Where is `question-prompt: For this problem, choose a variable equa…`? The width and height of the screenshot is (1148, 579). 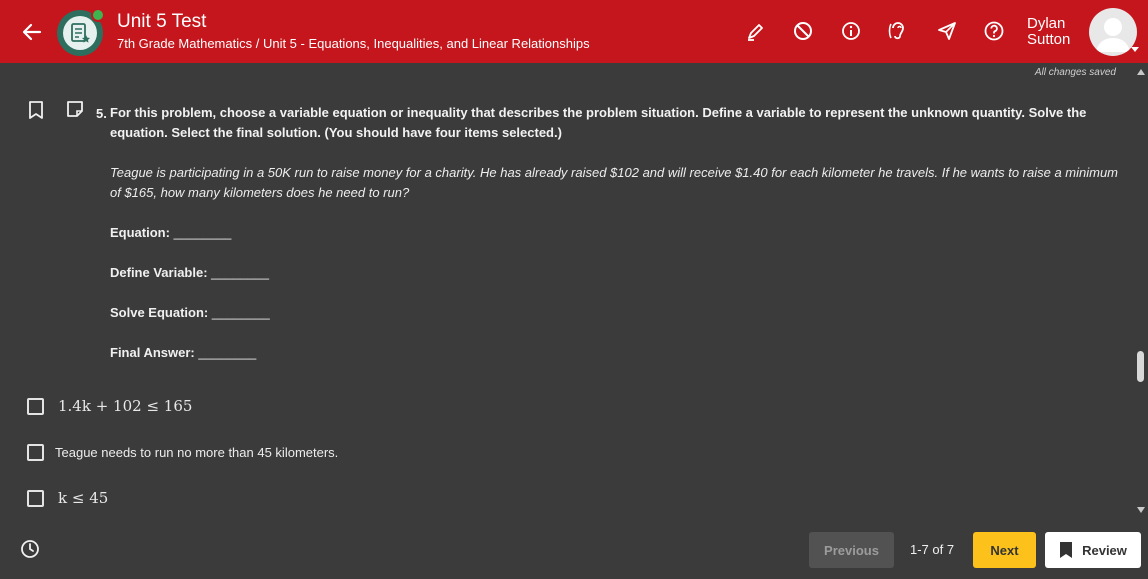 question-prompt: For this problem, choose a variable equa… is located at coordinates (598, 122).